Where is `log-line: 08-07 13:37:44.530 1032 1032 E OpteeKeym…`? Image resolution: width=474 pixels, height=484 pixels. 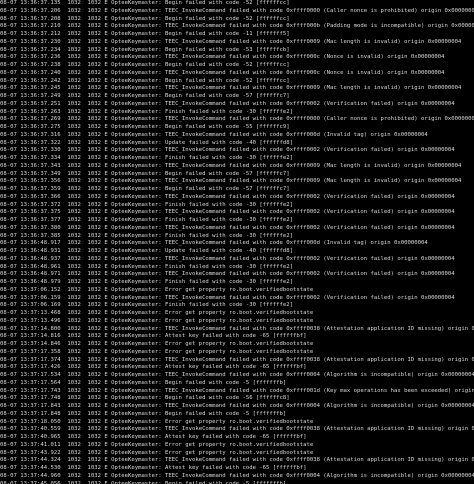 log-line: 08-07 13:37:44.530 1032 1032 E OpteeKeym… is located at coordinates (153, 468).